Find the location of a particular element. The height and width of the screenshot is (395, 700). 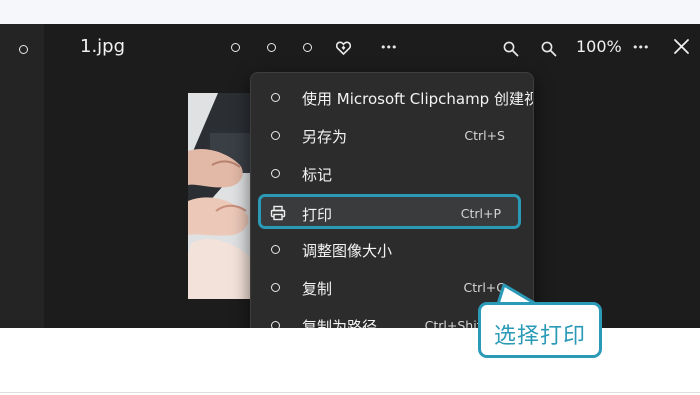

menu-item-label: 复制为路径 is located at coordinates (340, 323).